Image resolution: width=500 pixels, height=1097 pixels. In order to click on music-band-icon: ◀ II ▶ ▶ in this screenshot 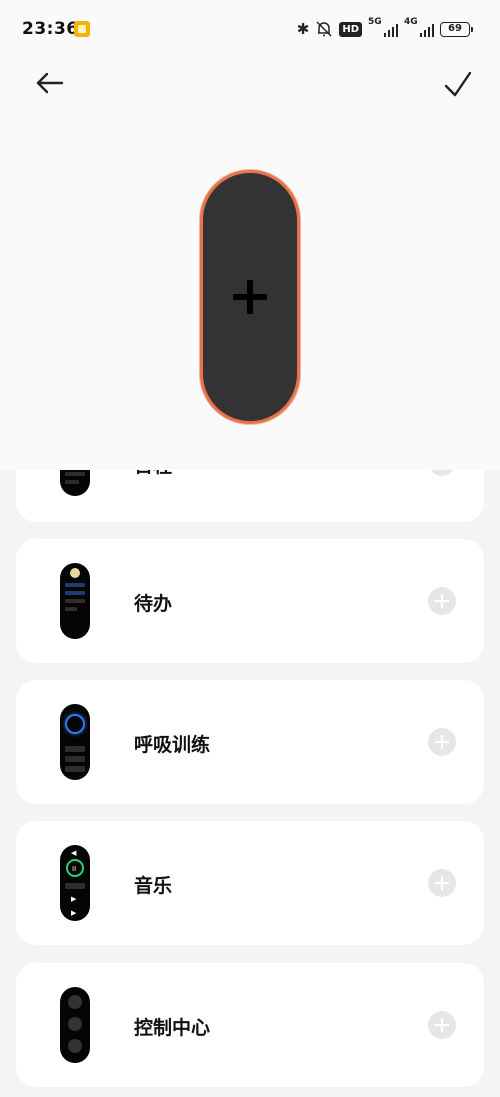, I will do `click(75, 883)`.